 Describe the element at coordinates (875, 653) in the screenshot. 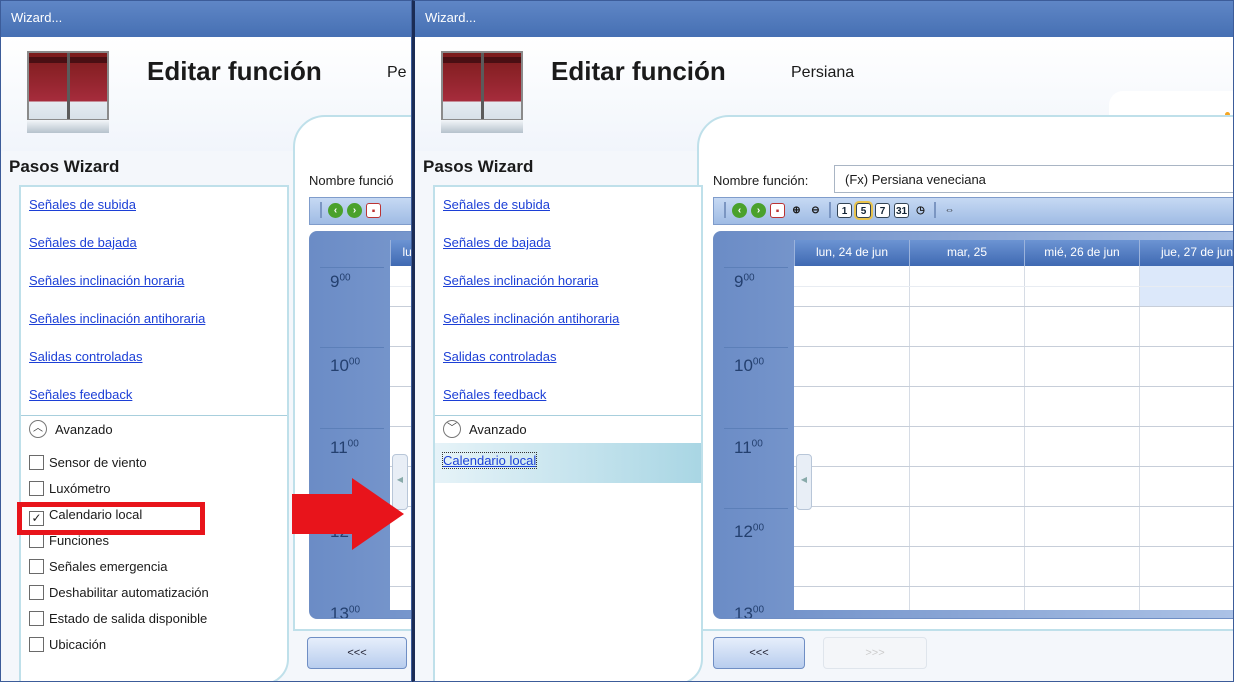

I see `next-button: >>>` at that location.